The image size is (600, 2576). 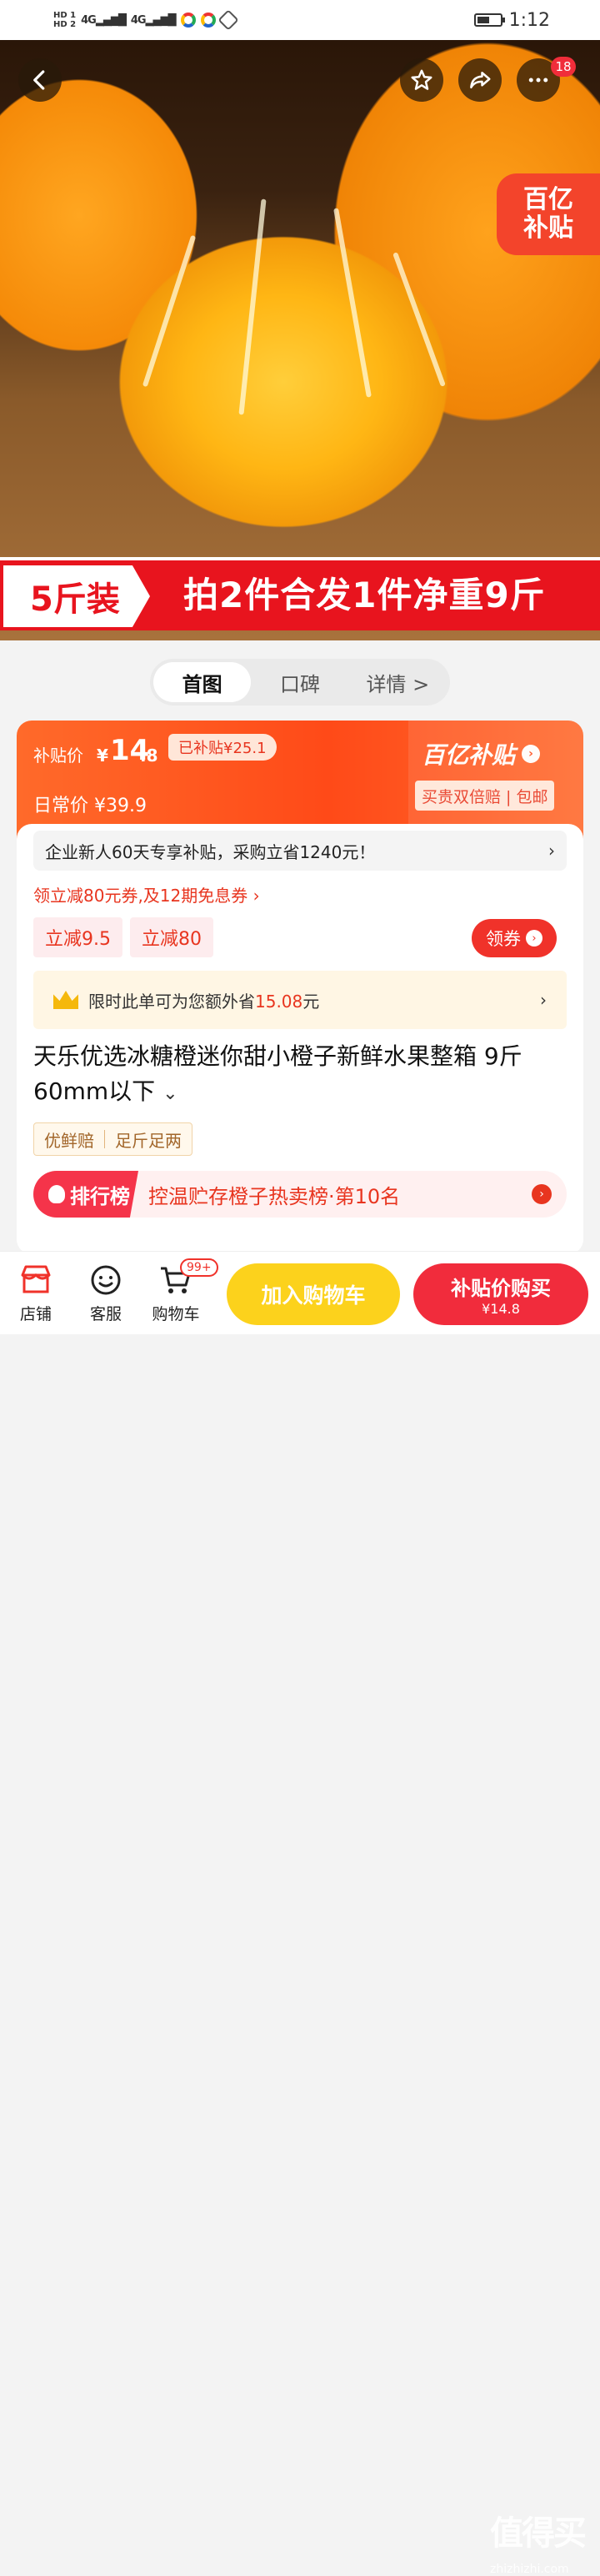 What do you see at coordinates (65, 1000) in the screenshot?
I see `crown-icon` at bounding box center [65, 1000].